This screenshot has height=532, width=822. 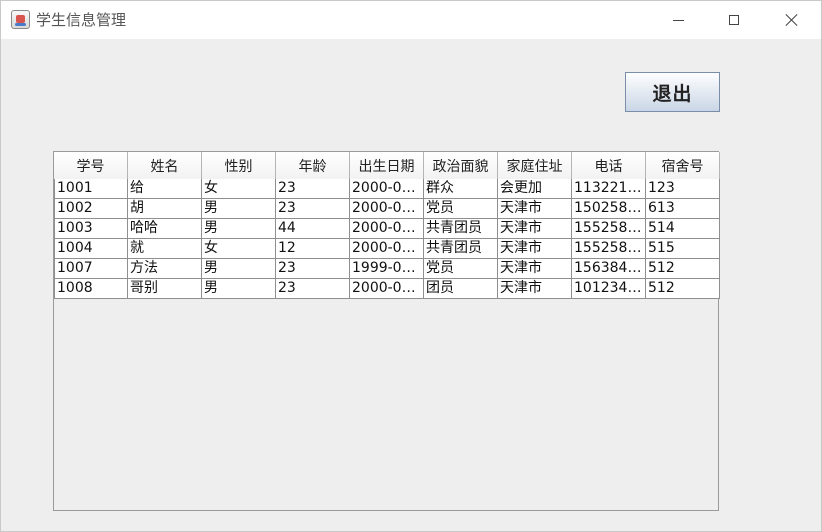 What do you see at coordinates (313, 229) in the screenshot?
I see `cell-age: 44` at bounding box center [313, 229].